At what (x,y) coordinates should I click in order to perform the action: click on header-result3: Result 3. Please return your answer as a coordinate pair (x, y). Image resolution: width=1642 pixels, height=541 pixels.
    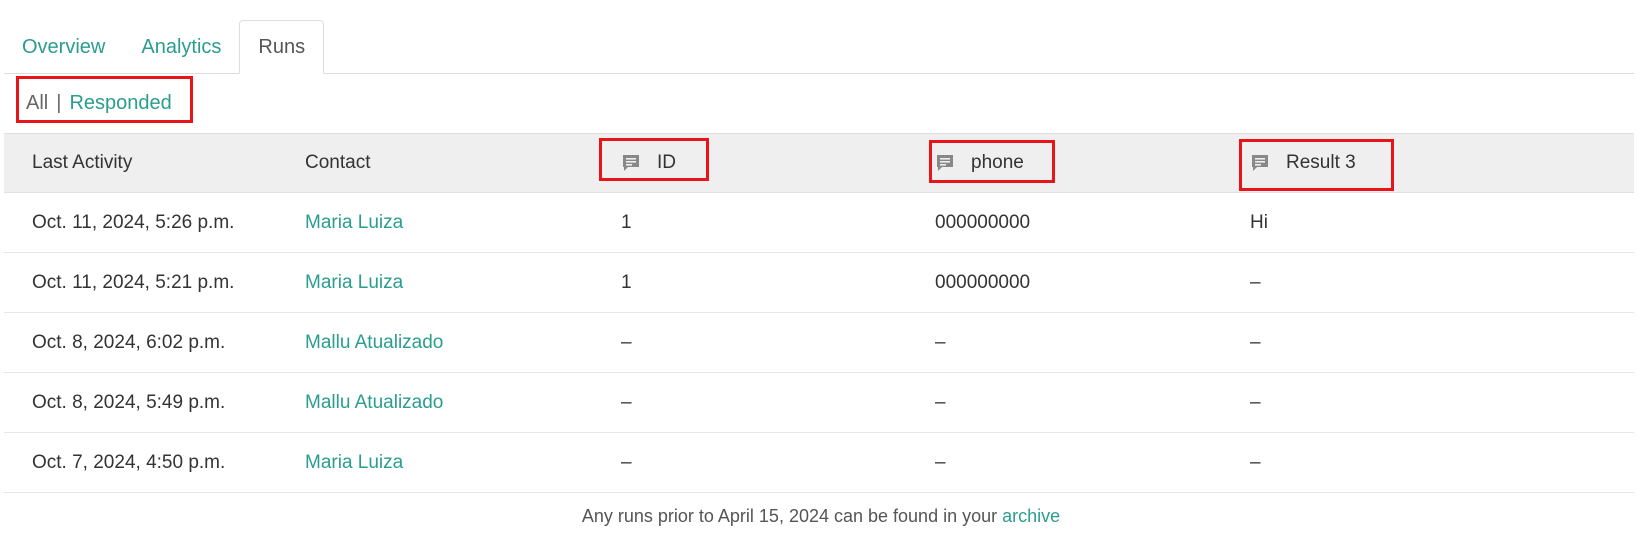
    Looking at the image, I should click on (1303, 163).